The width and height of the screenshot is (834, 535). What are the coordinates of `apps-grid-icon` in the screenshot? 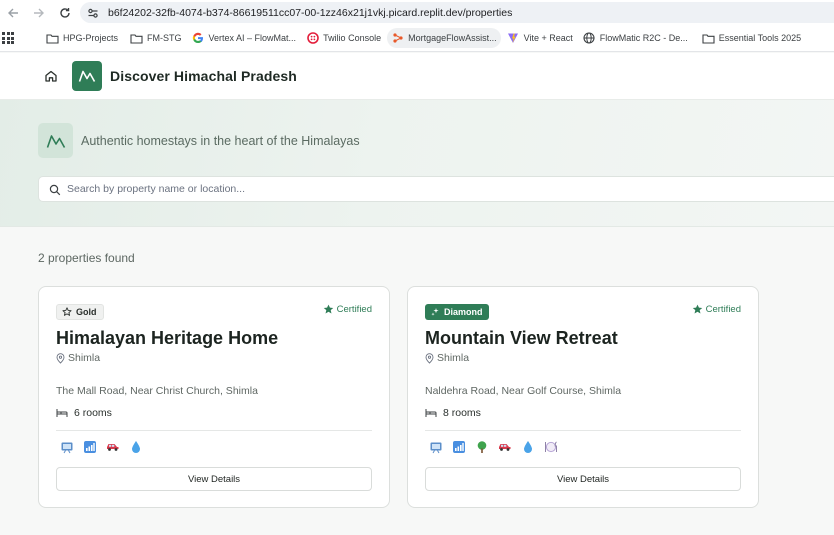 It's located at (8, 38).